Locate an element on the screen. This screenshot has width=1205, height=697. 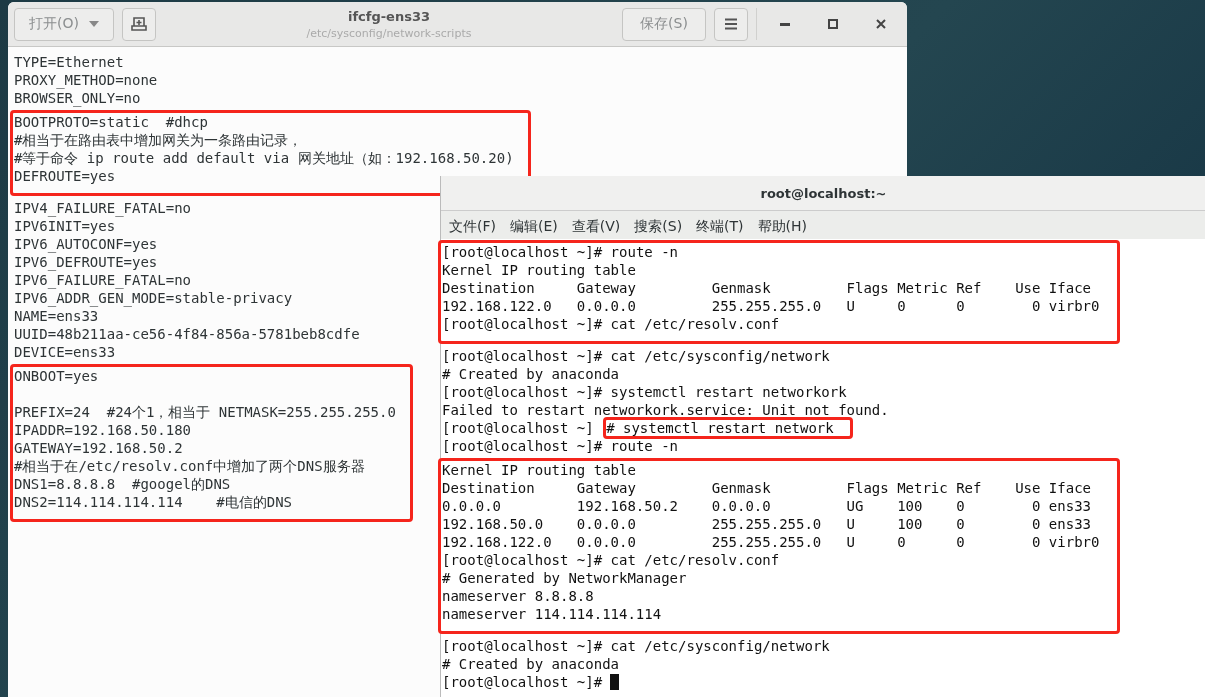
output-line: 192.168.50.0 0.0.0.0 255.255.255.0 U 100 0 0 ens33 is located at coordinates (767, 524).